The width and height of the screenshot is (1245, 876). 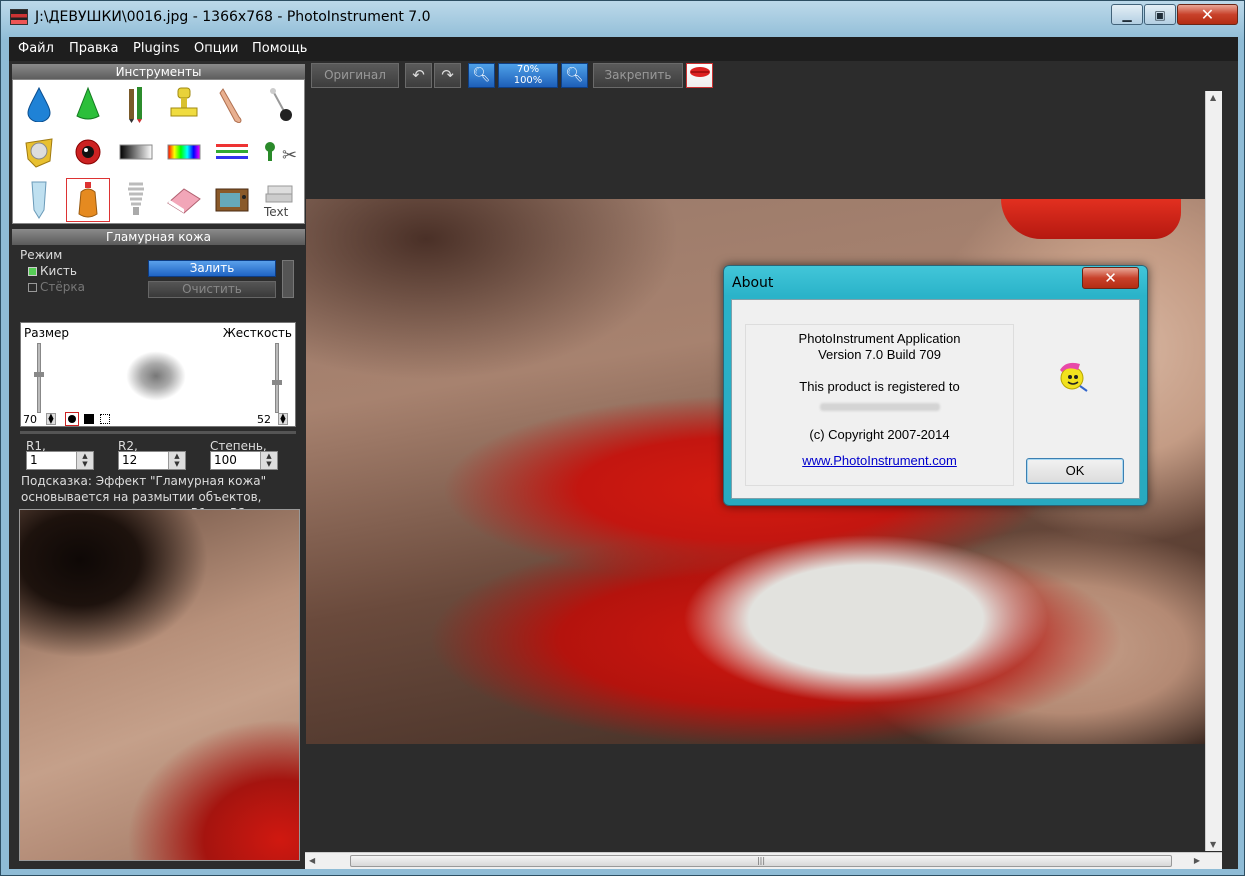 I want to click on round-brush-button, so click(x=72, y=419).